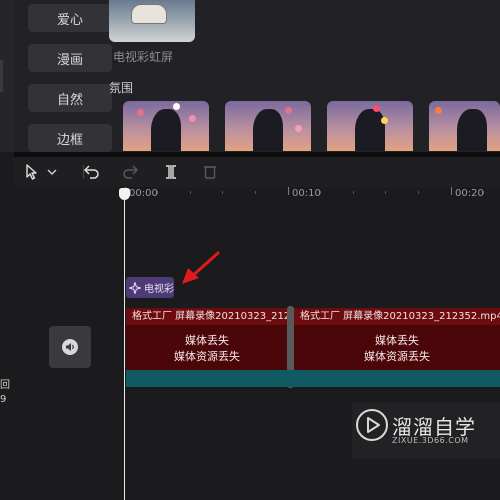 This screenshot has width=500, height=500. Describe the element at coordinates (124, 194) in the screenshot. I see `playhead-handle` at that location.